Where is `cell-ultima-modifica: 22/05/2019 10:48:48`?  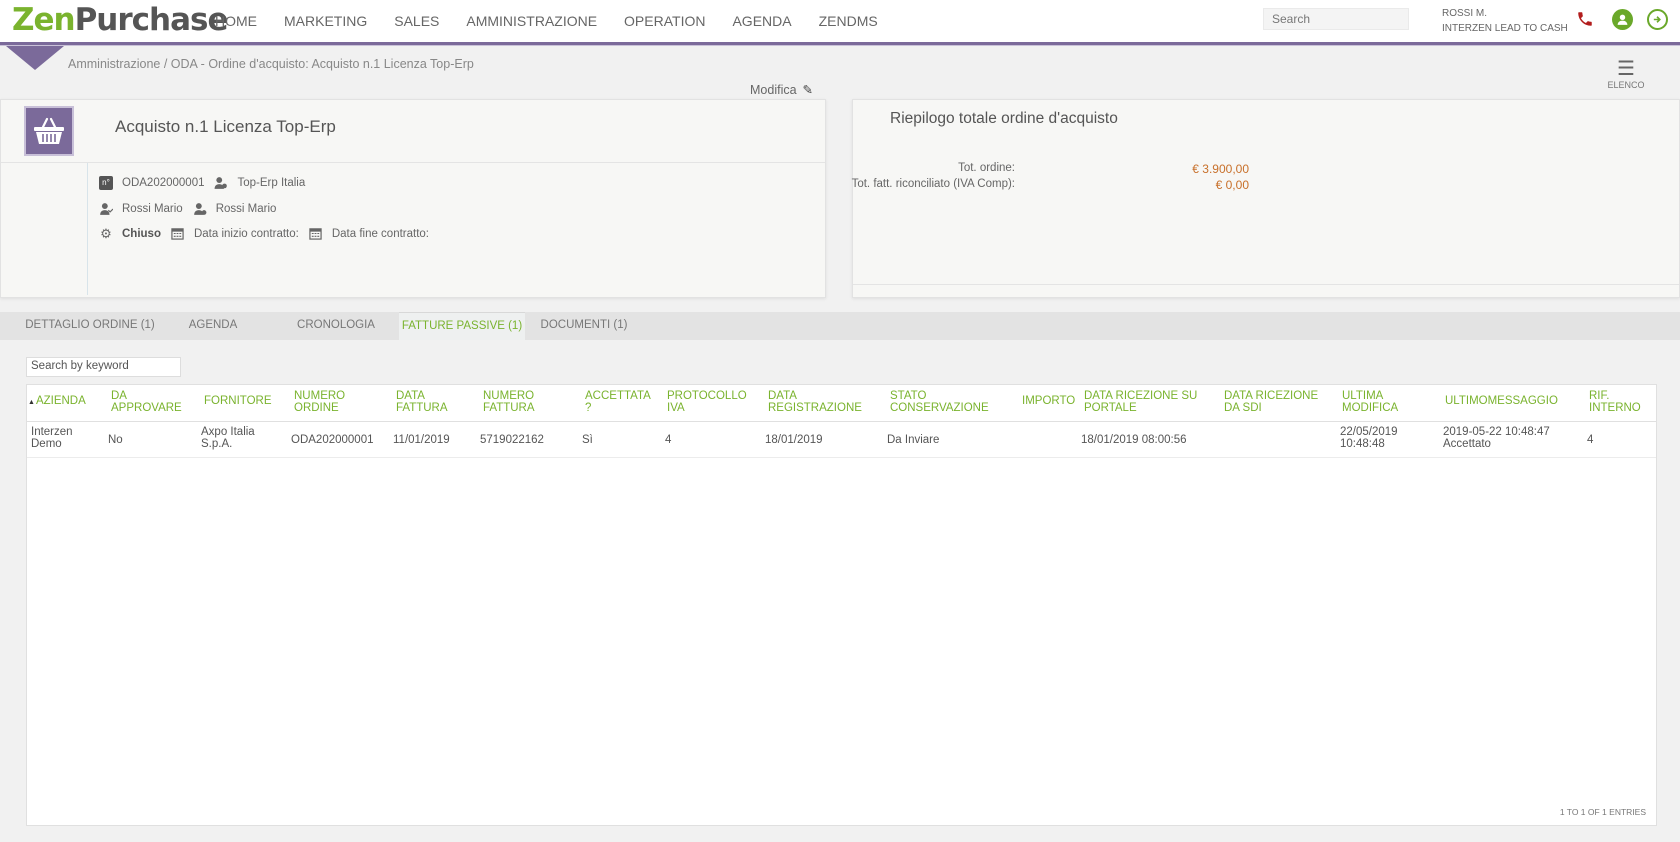
cell-ultima-modifica: 22/05/2019 10:48:48 is located at coordinates (1369, 438).